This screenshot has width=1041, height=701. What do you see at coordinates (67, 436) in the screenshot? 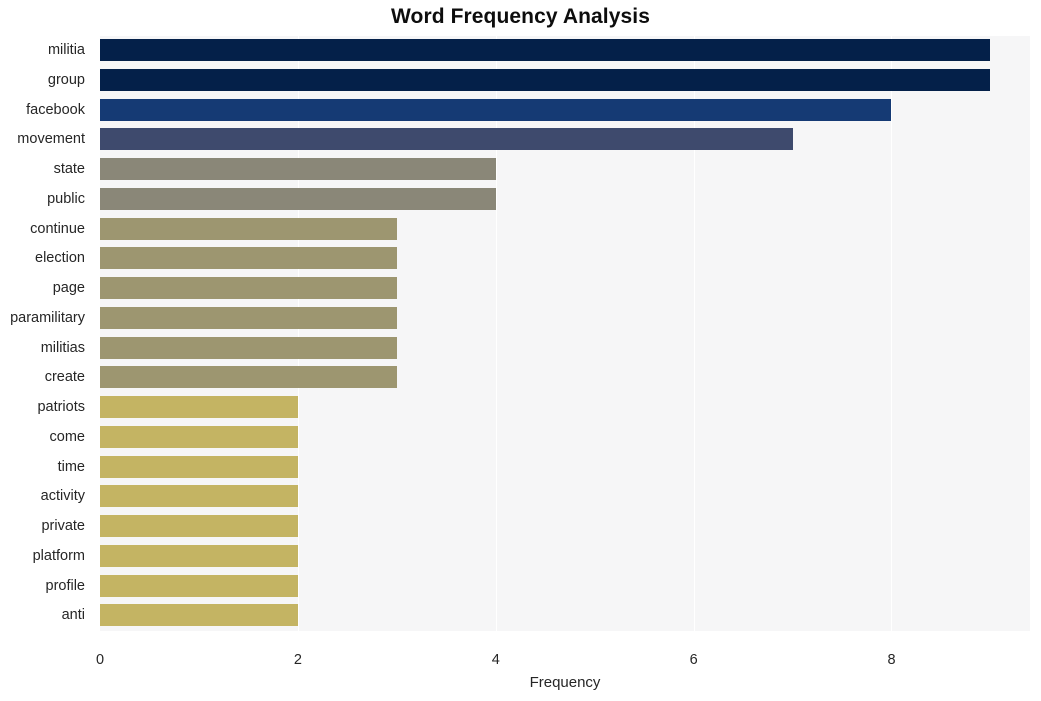
I see `y-tick-label-come: come` at bounding box center [67, 436].